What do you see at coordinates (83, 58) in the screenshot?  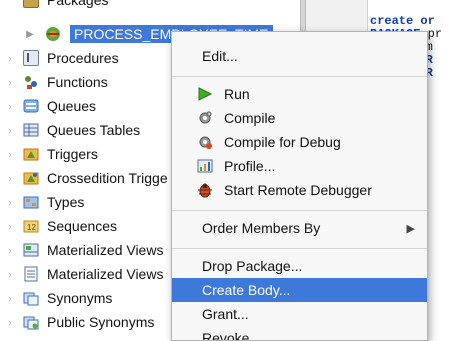 I see `tree-label: Procedures` at bounding box center [83, 58].